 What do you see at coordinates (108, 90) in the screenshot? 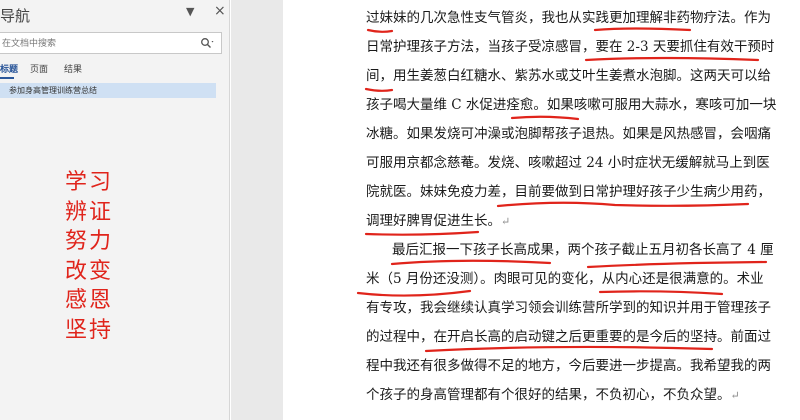
I see `nav-heading-item: 参加身高管理训练营总结` at bounding box center [108, 90].